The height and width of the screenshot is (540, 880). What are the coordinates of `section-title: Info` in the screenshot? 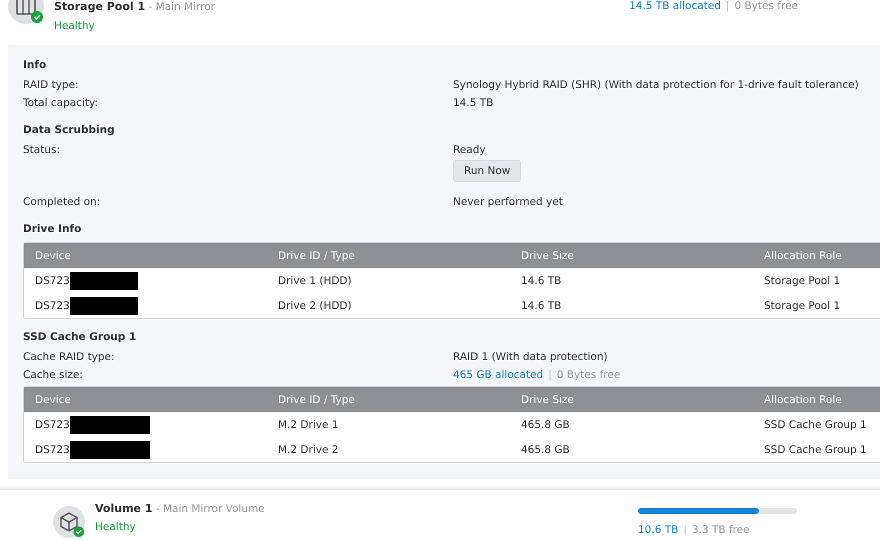 It's located at (35, 65).